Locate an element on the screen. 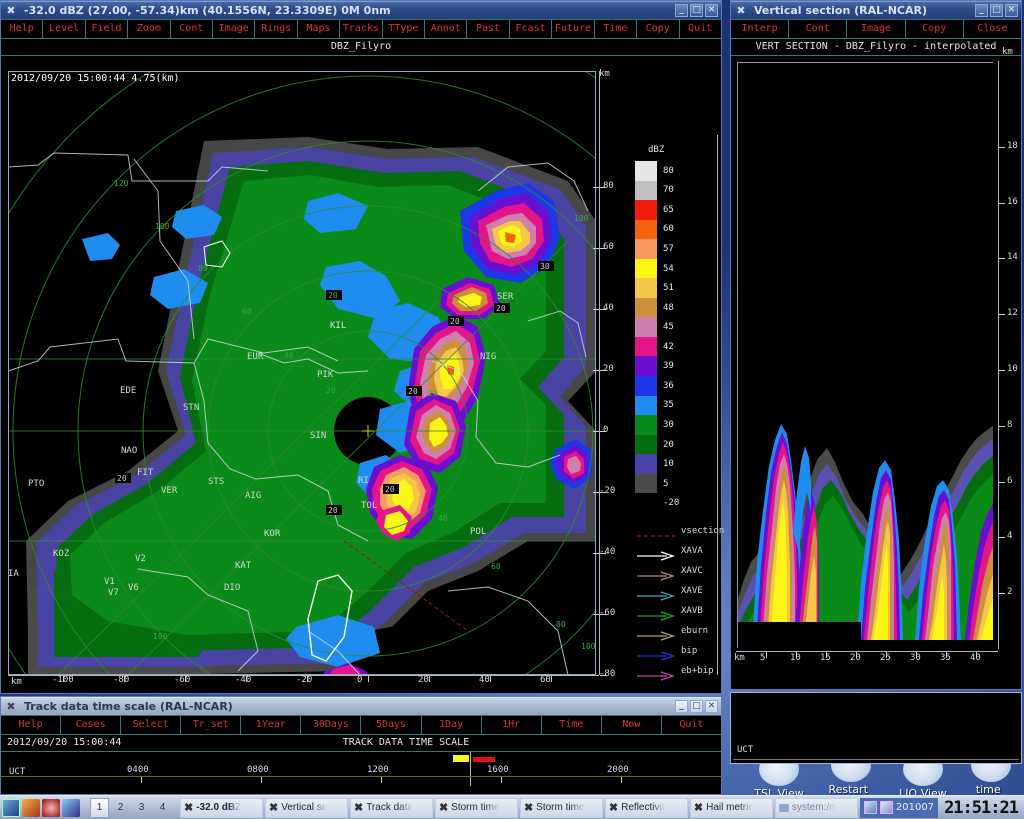  track-current-marker is located at coordinates (461, 758).